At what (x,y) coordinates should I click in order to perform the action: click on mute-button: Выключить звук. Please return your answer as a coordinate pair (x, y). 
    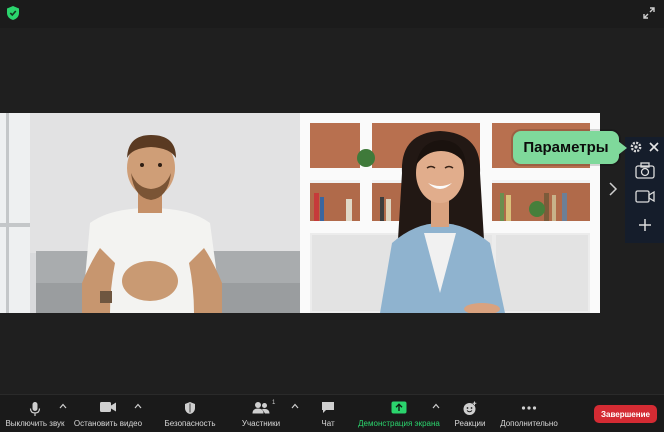
    Looking at the image, I should click on (35, 414).